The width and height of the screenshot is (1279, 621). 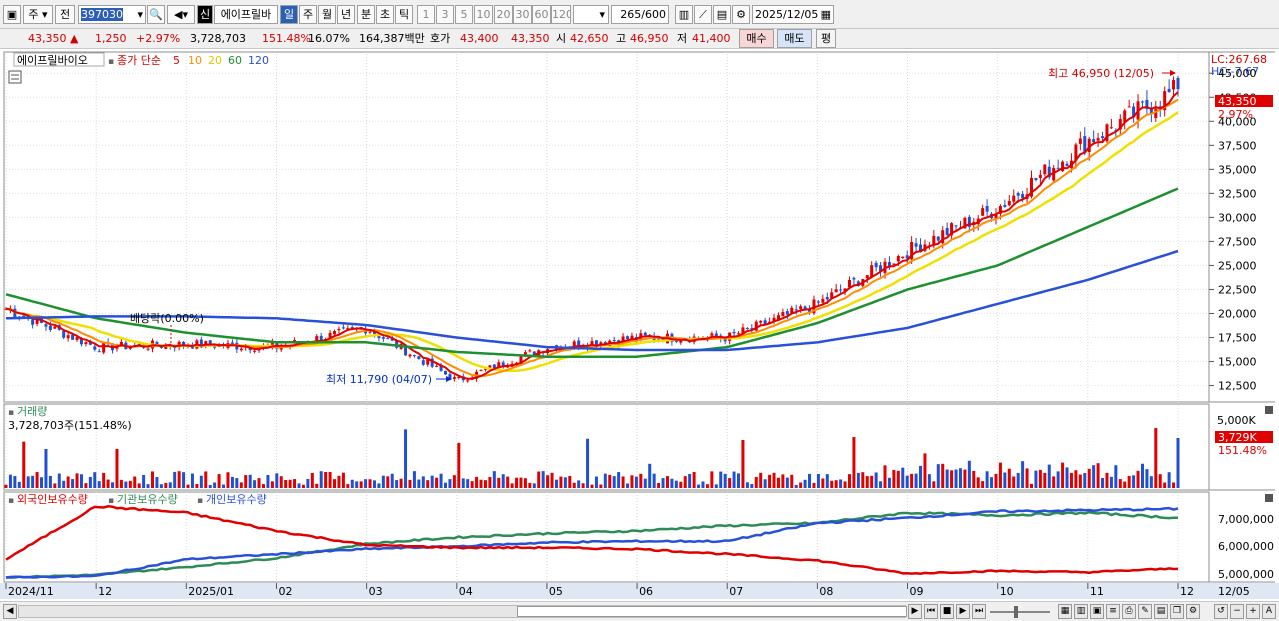 What do you see at coordinates (979, 611) in the screenshot?
I see `last-page-button: ⏭` at bounding box center [979, 611].